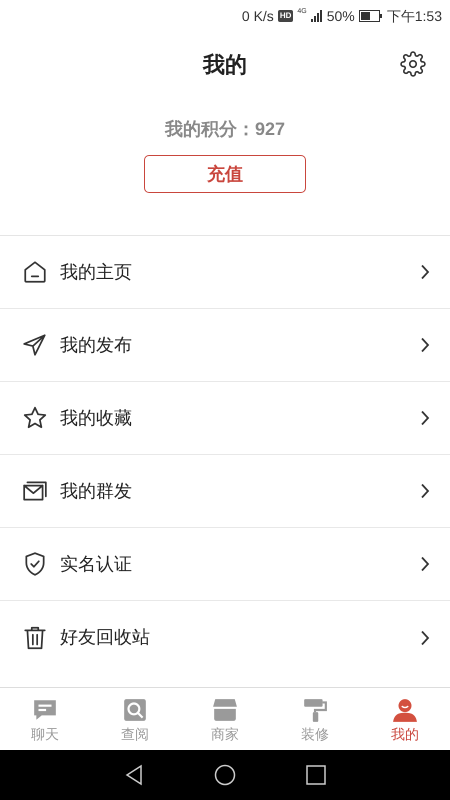 The height and width of the screenshot is (800, 450). What do you see at coordinates (370, 16) in the screenshot?
I see `battery-icon` at bounding box center [370, 16].